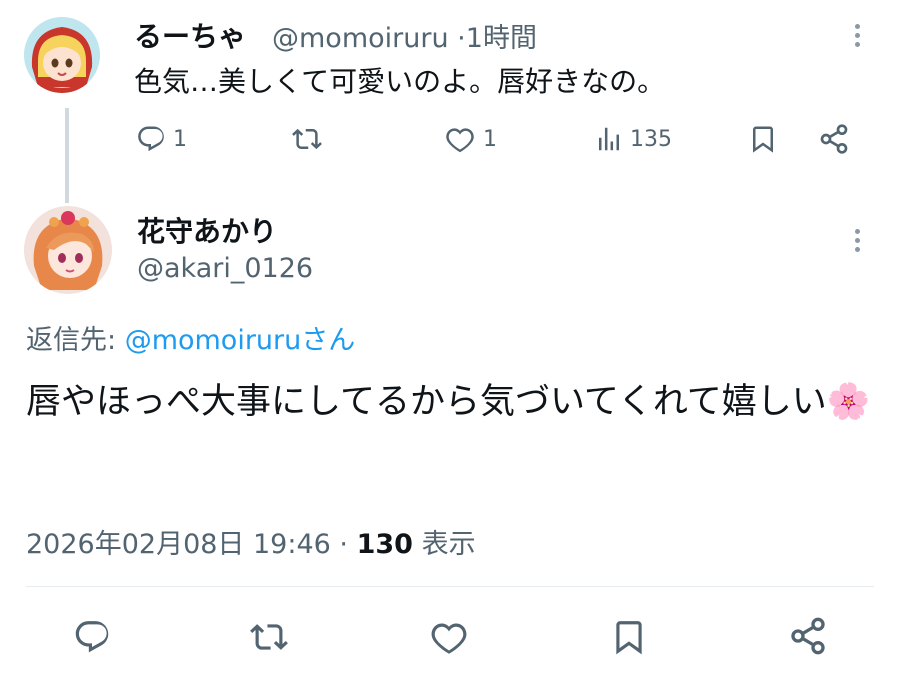  I want to click on parent-reply-count: 1, so click(180, 139).